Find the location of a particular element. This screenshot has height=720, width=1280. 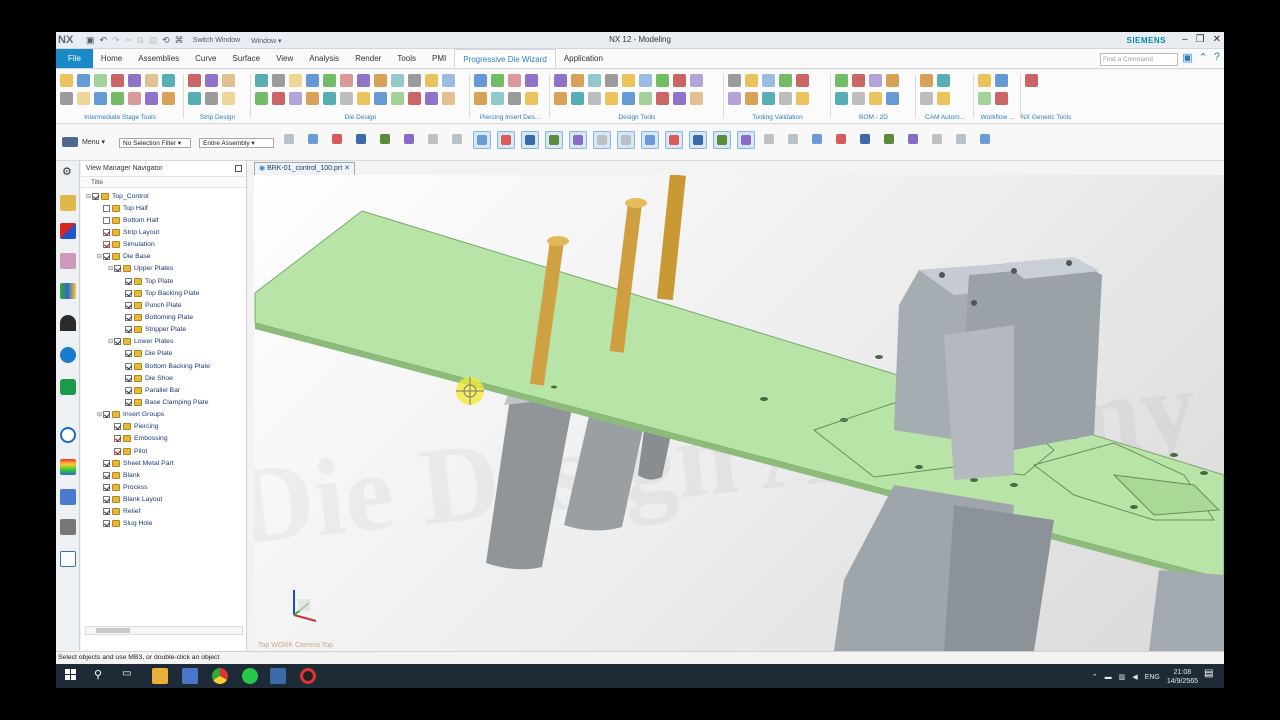

tree-node: ⊟ Upper Plates is located at coordinates (163, 269).